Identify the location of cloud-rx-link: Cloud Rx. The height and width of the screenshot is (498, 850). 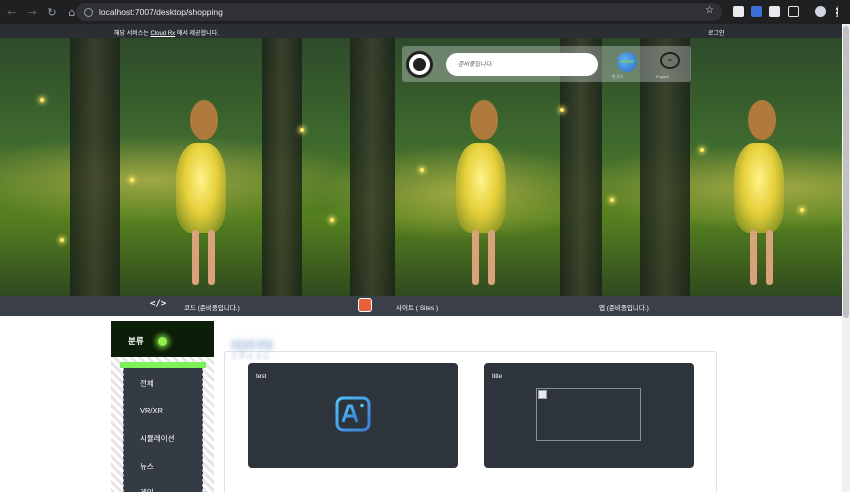
(162, 34).